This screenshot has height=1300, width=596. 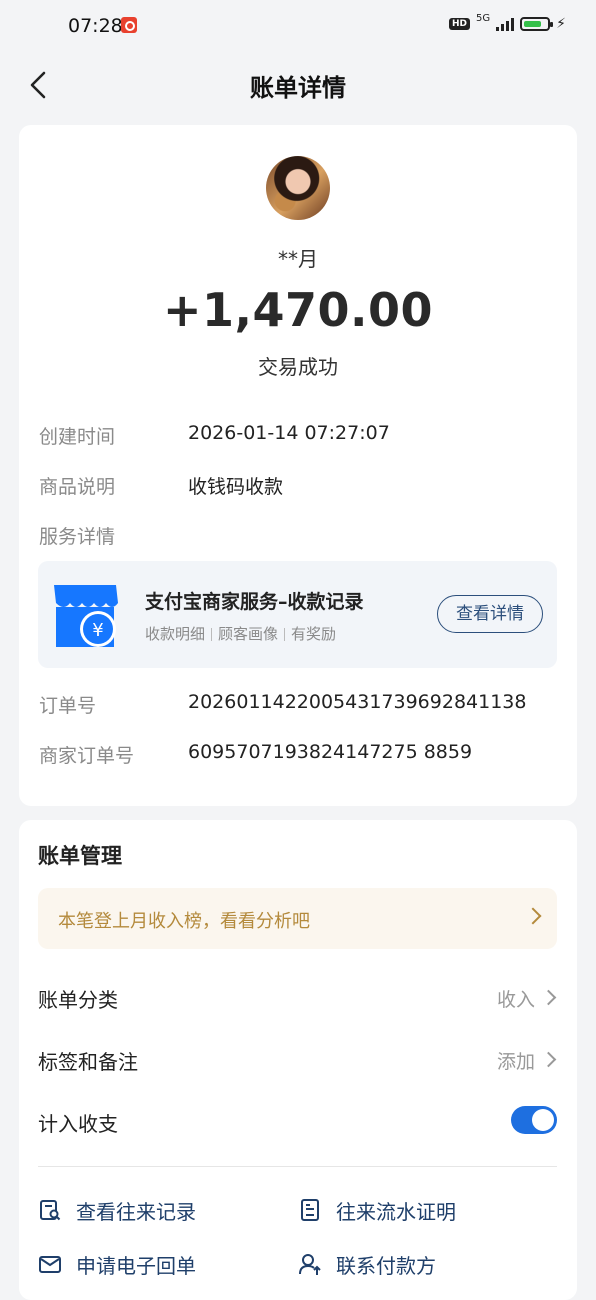 I want to click on statement-icon, so click(x=310, y=1210).